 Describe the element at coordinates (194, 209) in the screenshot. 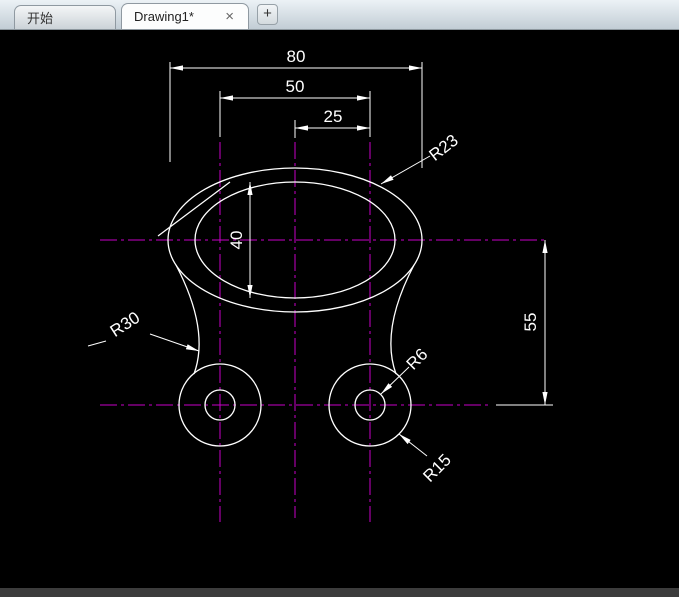

I see `radius-construction-line` at that location.